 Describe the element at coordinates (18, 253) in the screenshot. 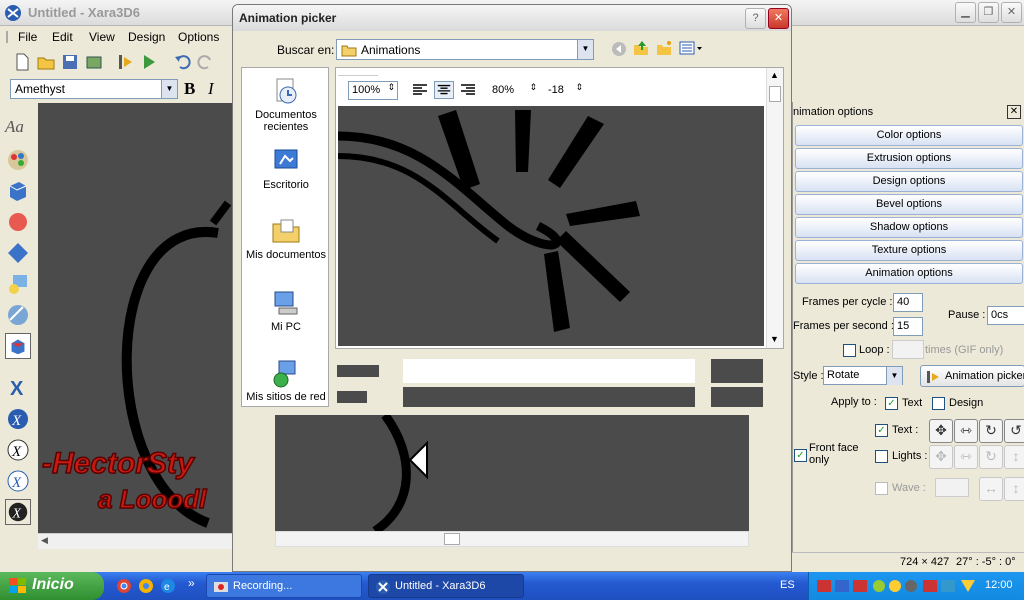

I see `shadow-icon` at that location.